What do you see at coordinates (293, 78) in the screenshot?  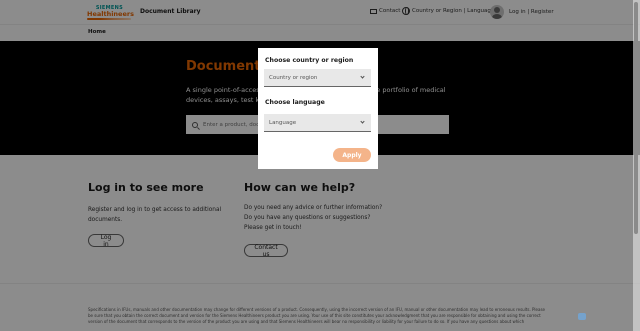 I see `country-select-value: Country or region` at bounding box center [293, 78].